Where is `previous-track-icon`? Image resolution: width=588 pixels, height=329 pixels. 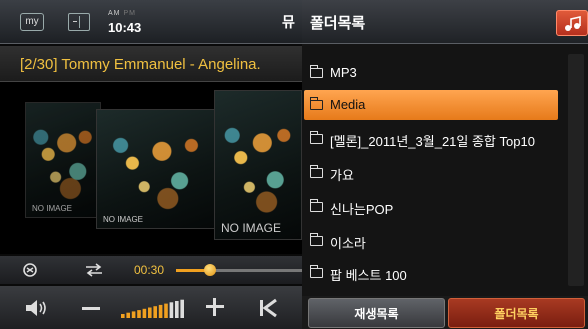 previous-track-icon is located at coordinates (268, 308).